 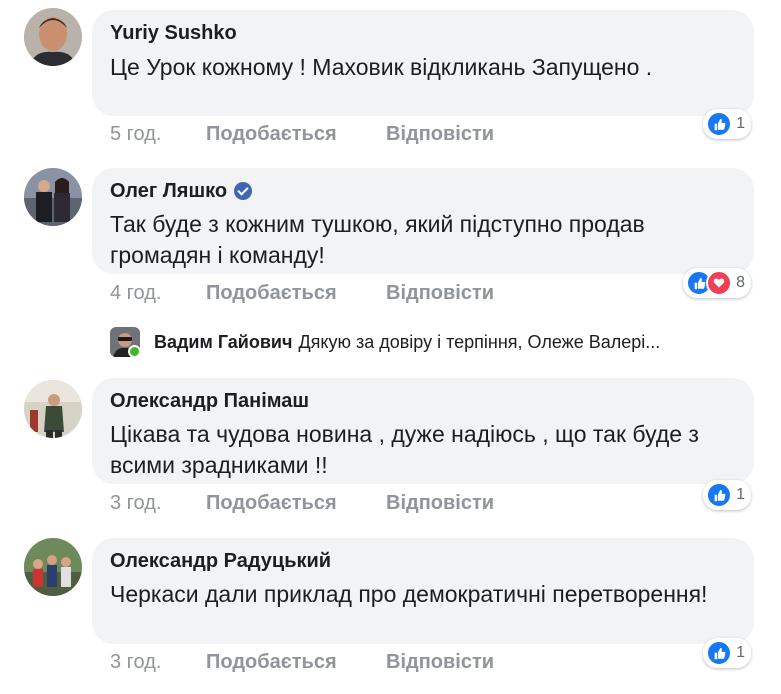 I want to click on love-icon, so click(x=719, y=283).